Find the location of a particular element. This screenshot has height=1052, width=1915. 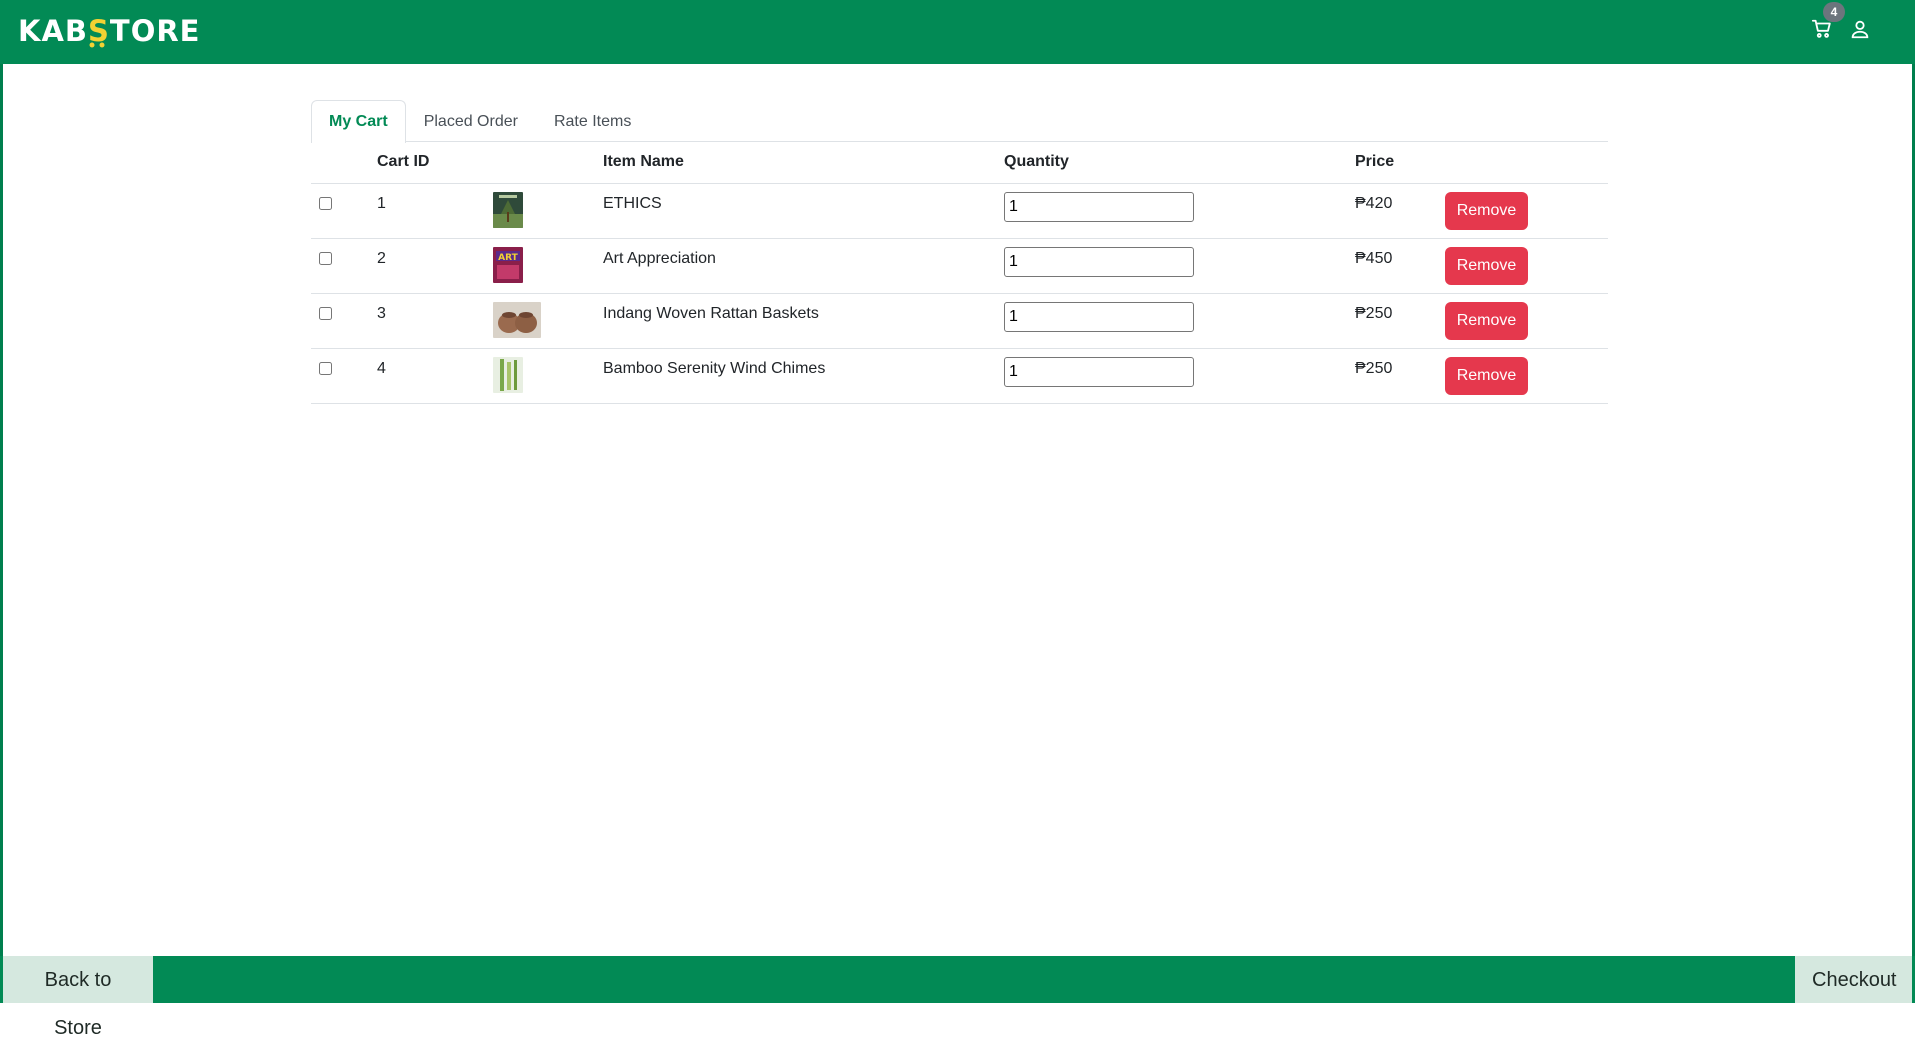

header-price: Price is located at coordinates (1392, 163).